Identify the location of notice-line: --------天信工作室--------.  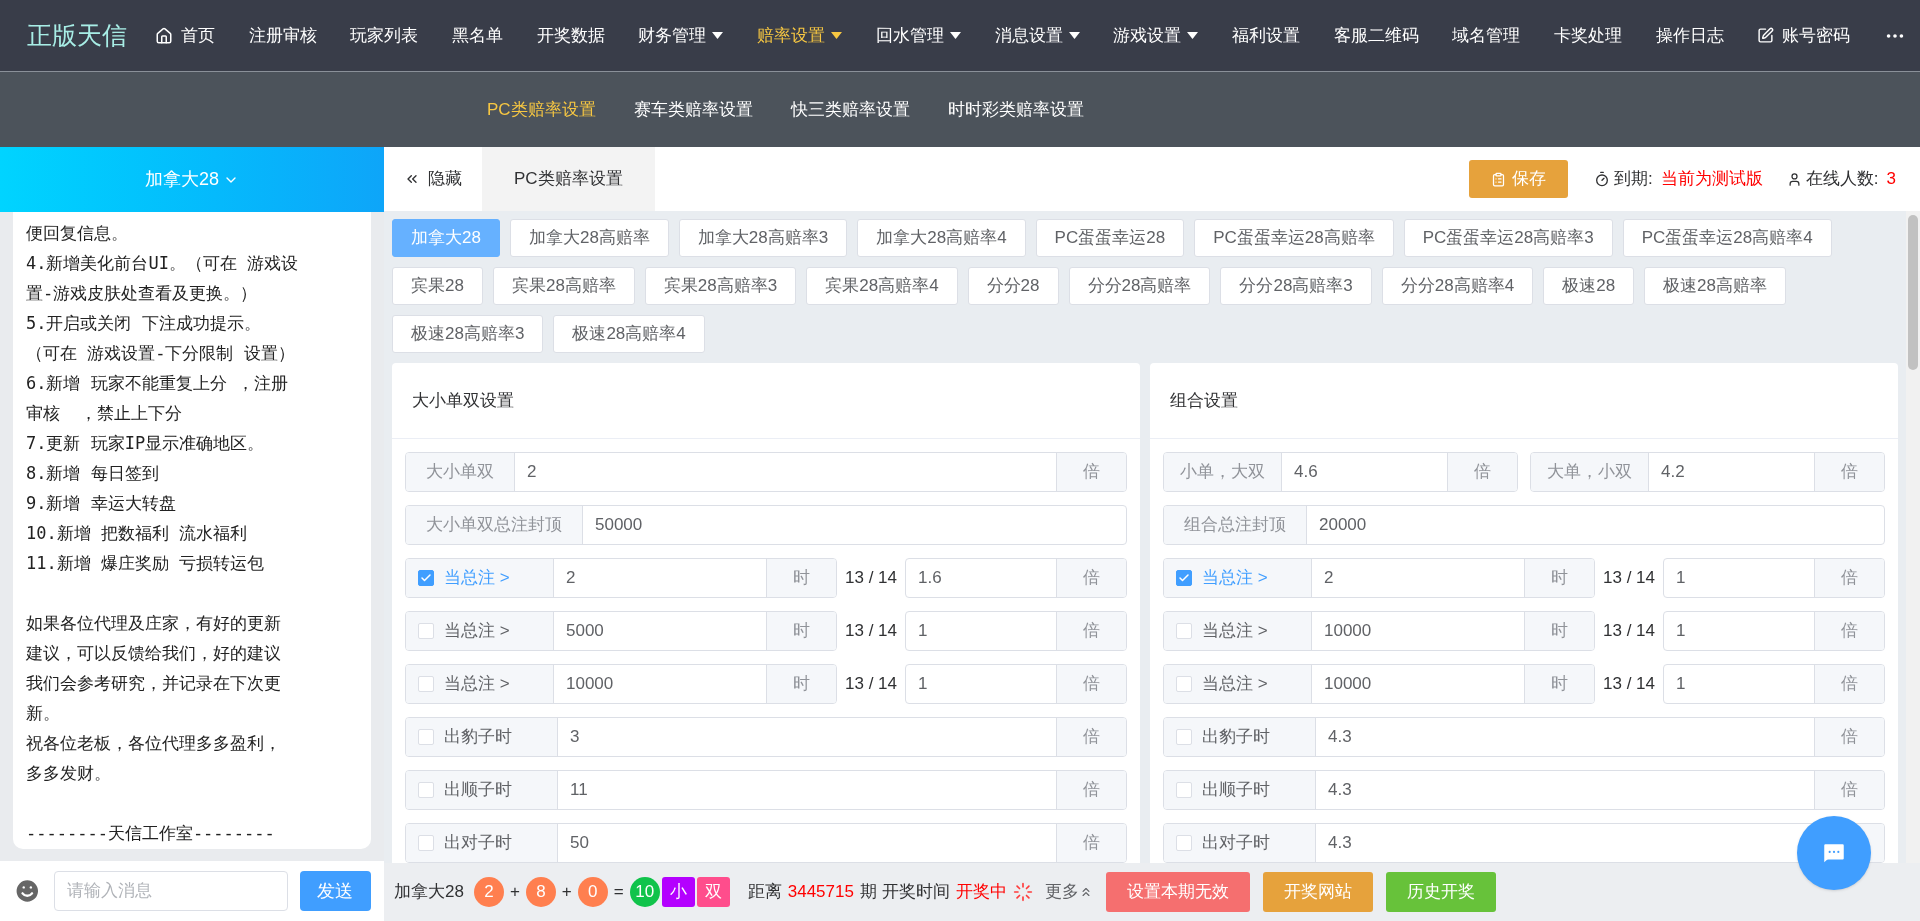
(151, 833).